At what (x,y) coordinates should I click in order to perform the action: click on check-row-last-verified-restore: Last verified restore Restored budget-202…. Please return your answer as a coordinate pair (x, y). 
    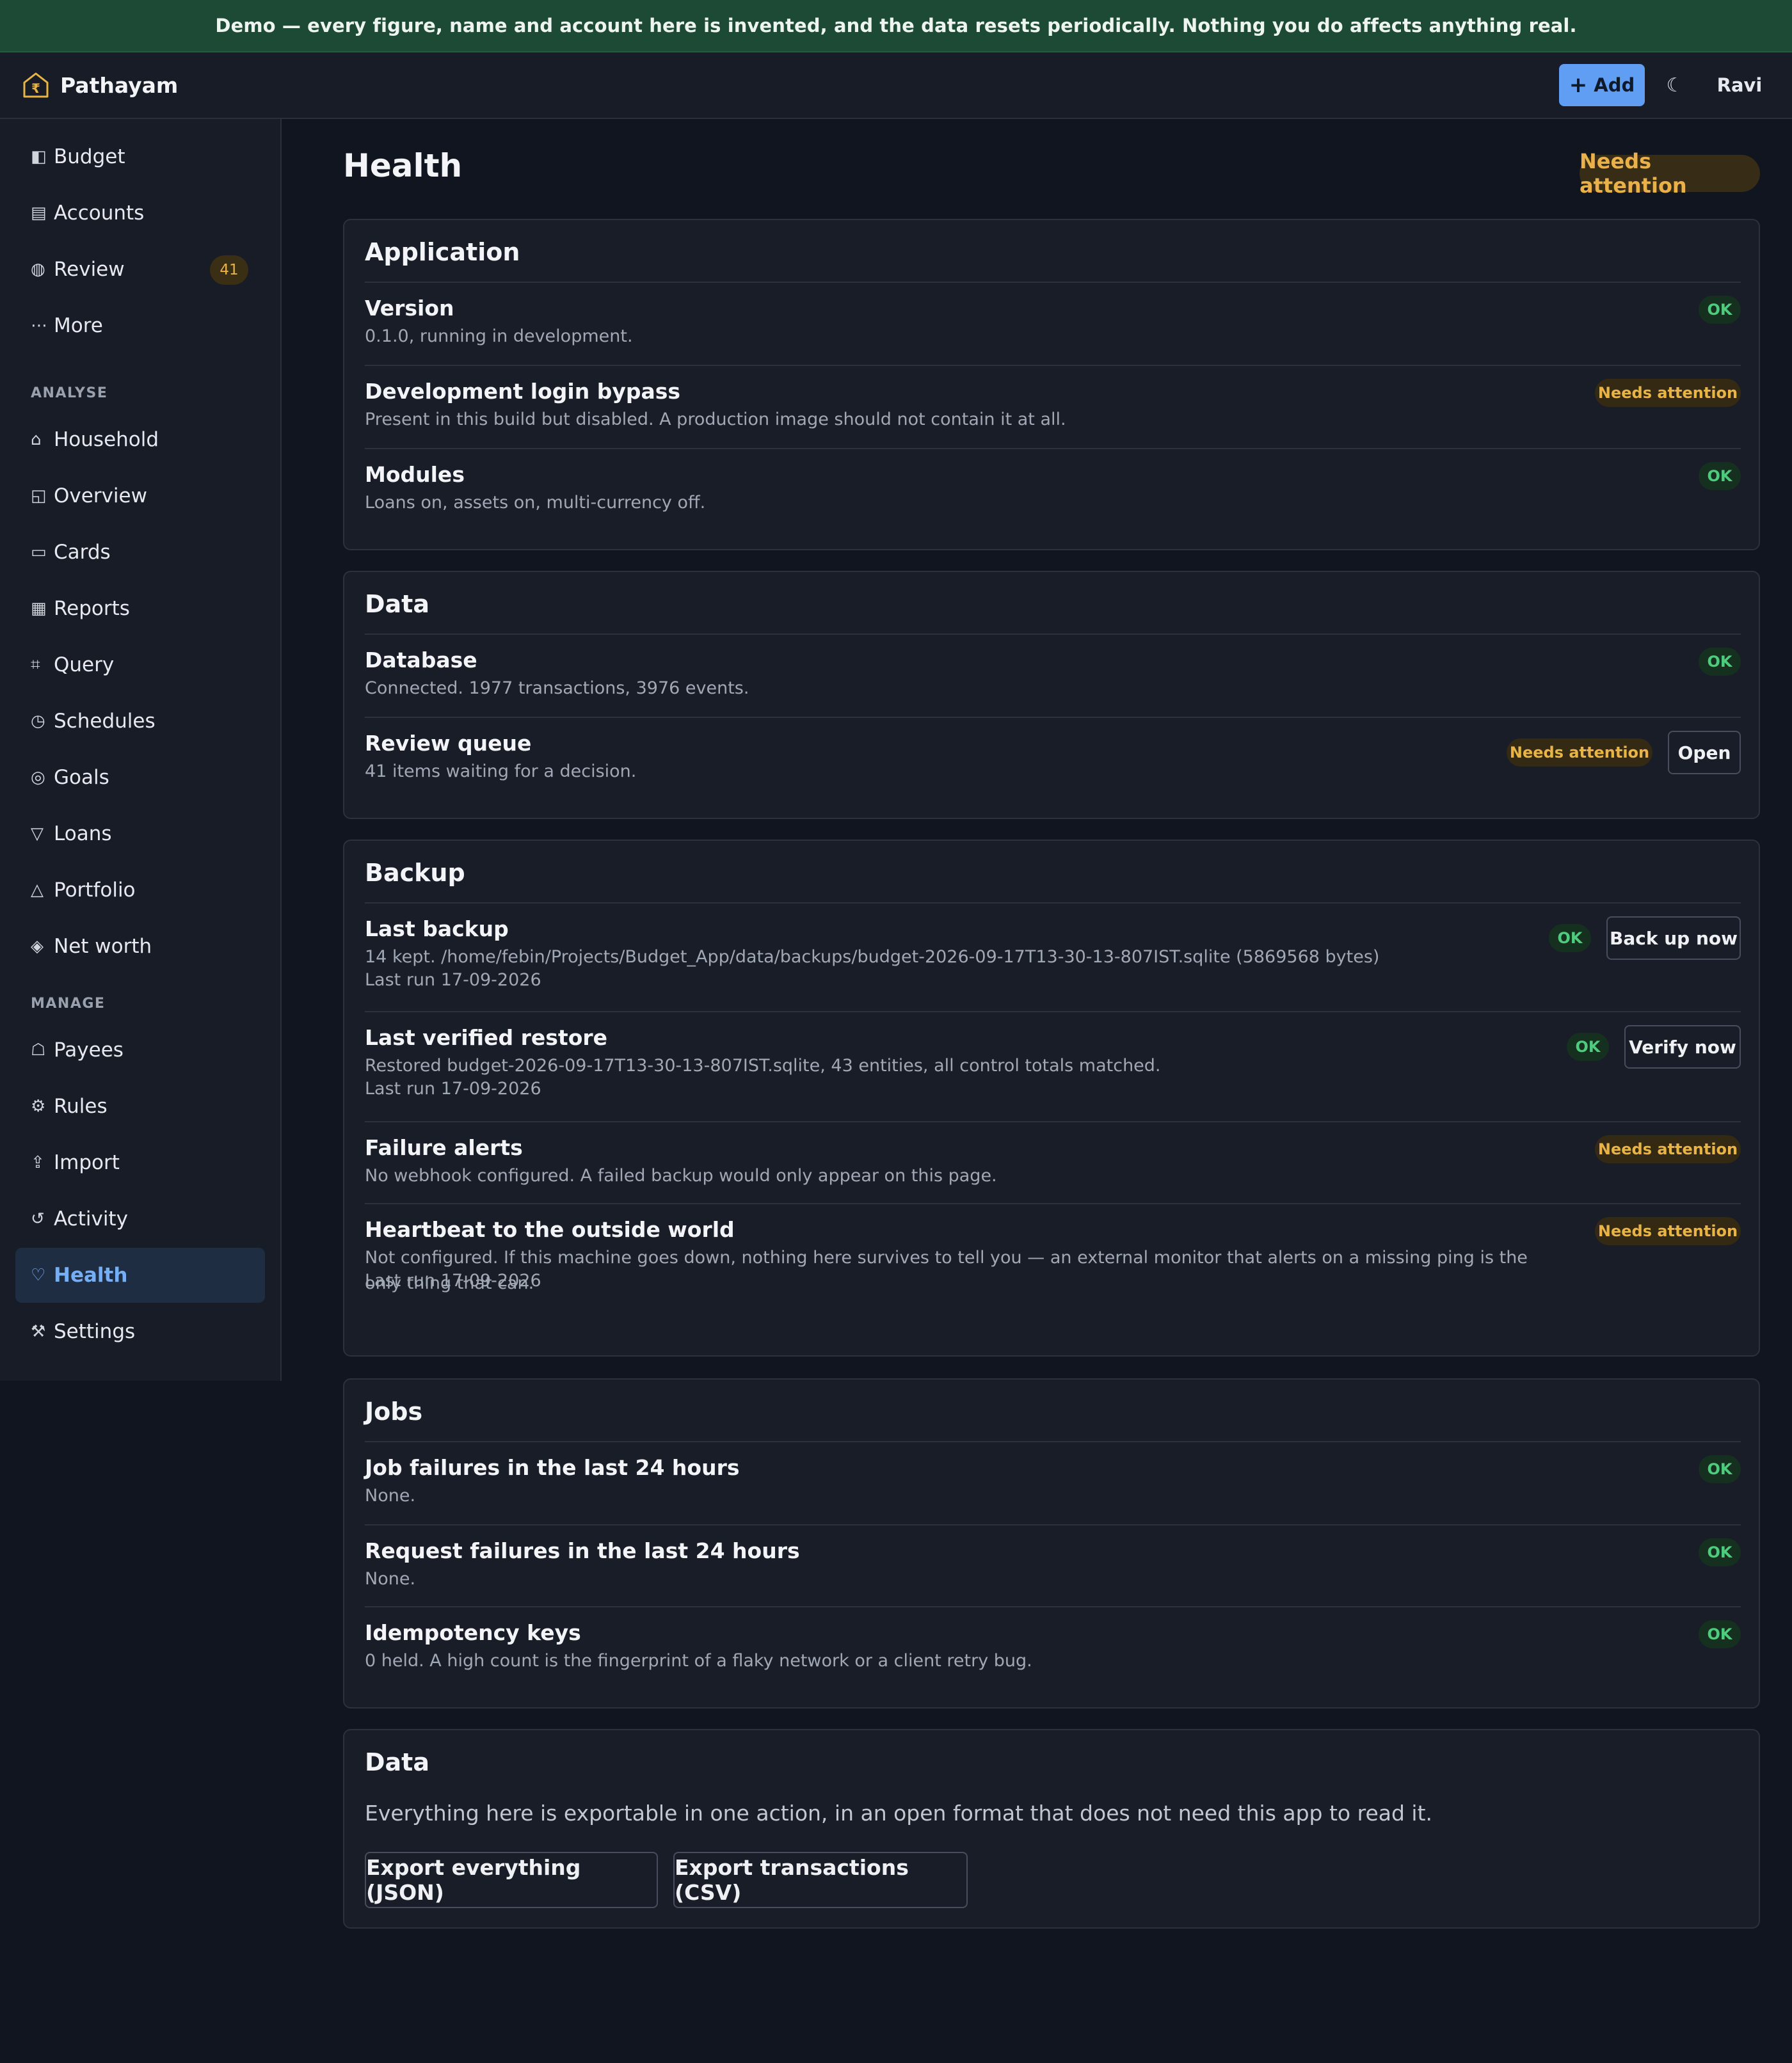
    Looking at the image, I should click on (1053, 1066).